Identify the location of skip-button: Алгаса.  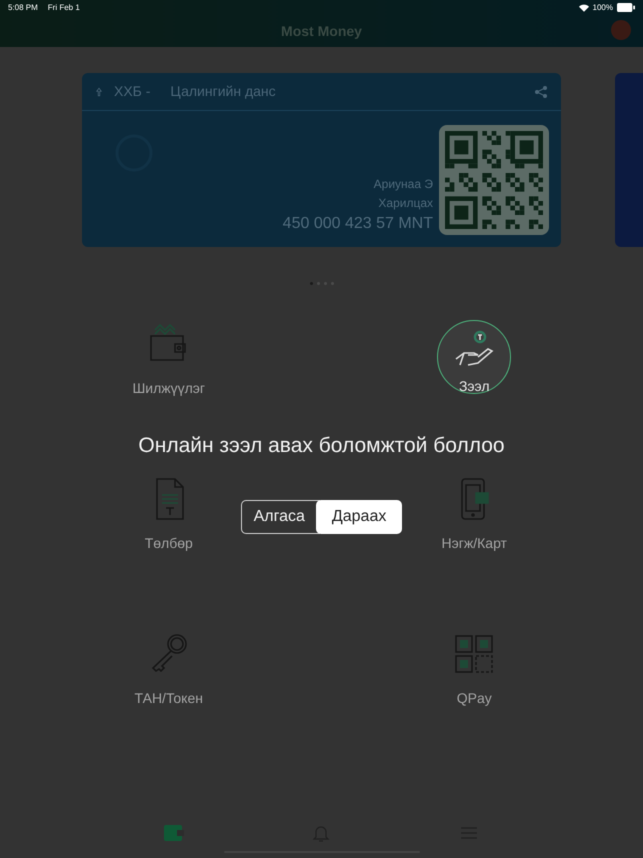
(280, 517).